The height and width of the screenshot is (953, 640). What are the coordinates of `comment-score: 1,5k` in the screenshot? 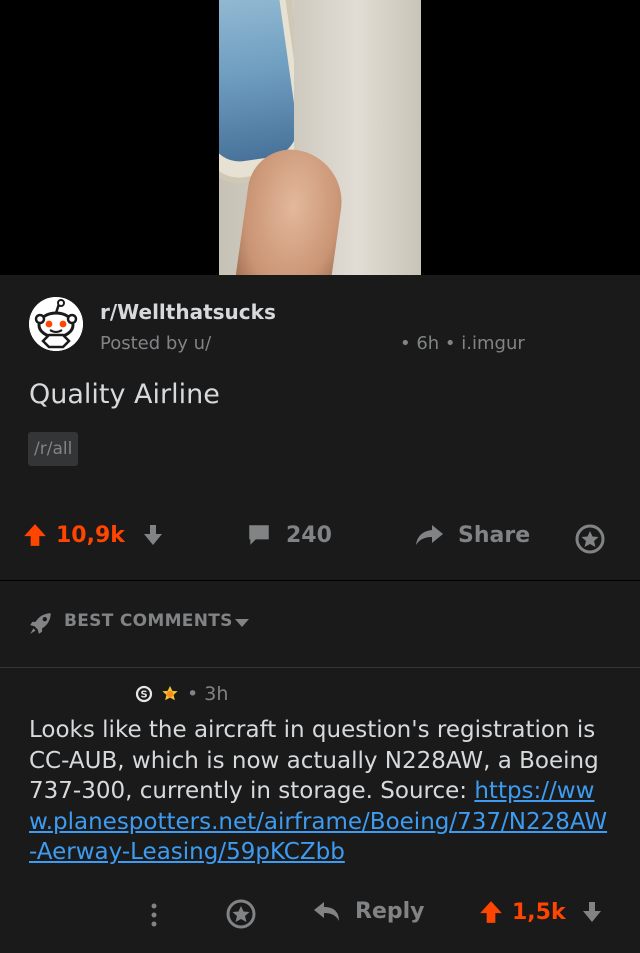 It's located at (539, 912).